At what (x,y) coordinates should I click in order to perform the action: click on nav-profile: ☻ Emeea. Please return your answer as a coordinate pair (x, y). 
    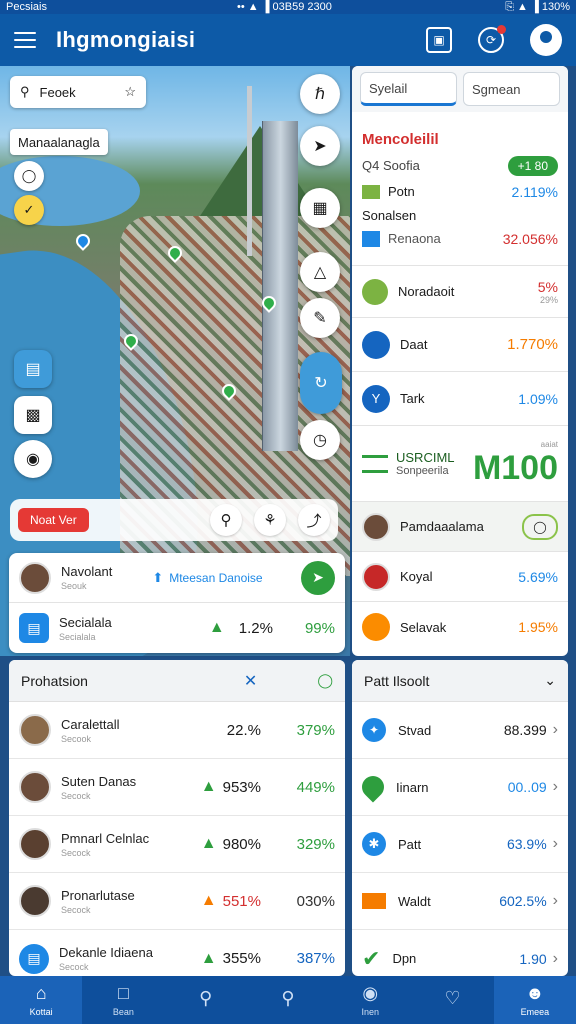
    Looking at the image, I should click on (534, 1000).